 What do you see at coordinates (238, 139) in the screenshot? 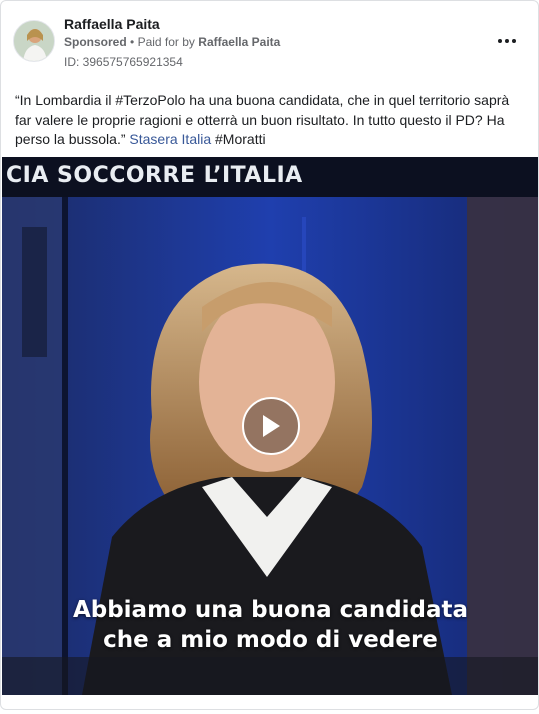
I see `caption-hashtag: #Moratti` at bounding box center [238, 139].